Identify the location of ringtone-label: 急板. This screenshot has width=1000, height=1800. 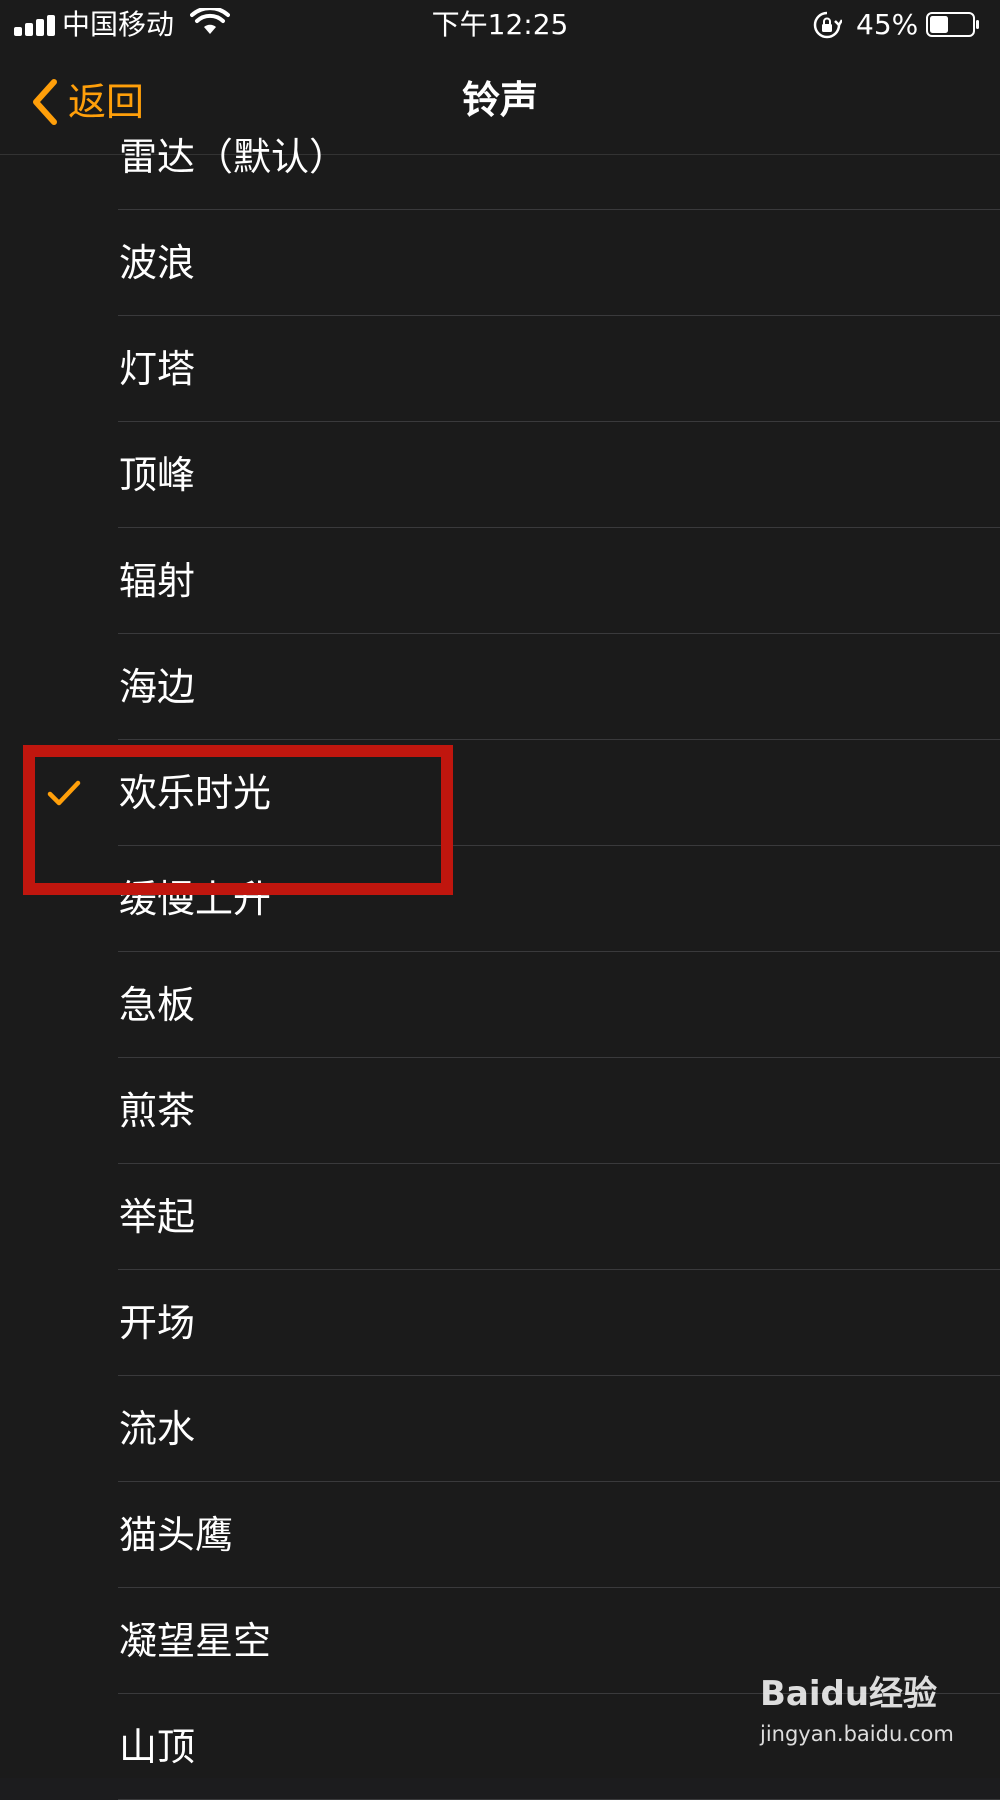
(157, 1005).